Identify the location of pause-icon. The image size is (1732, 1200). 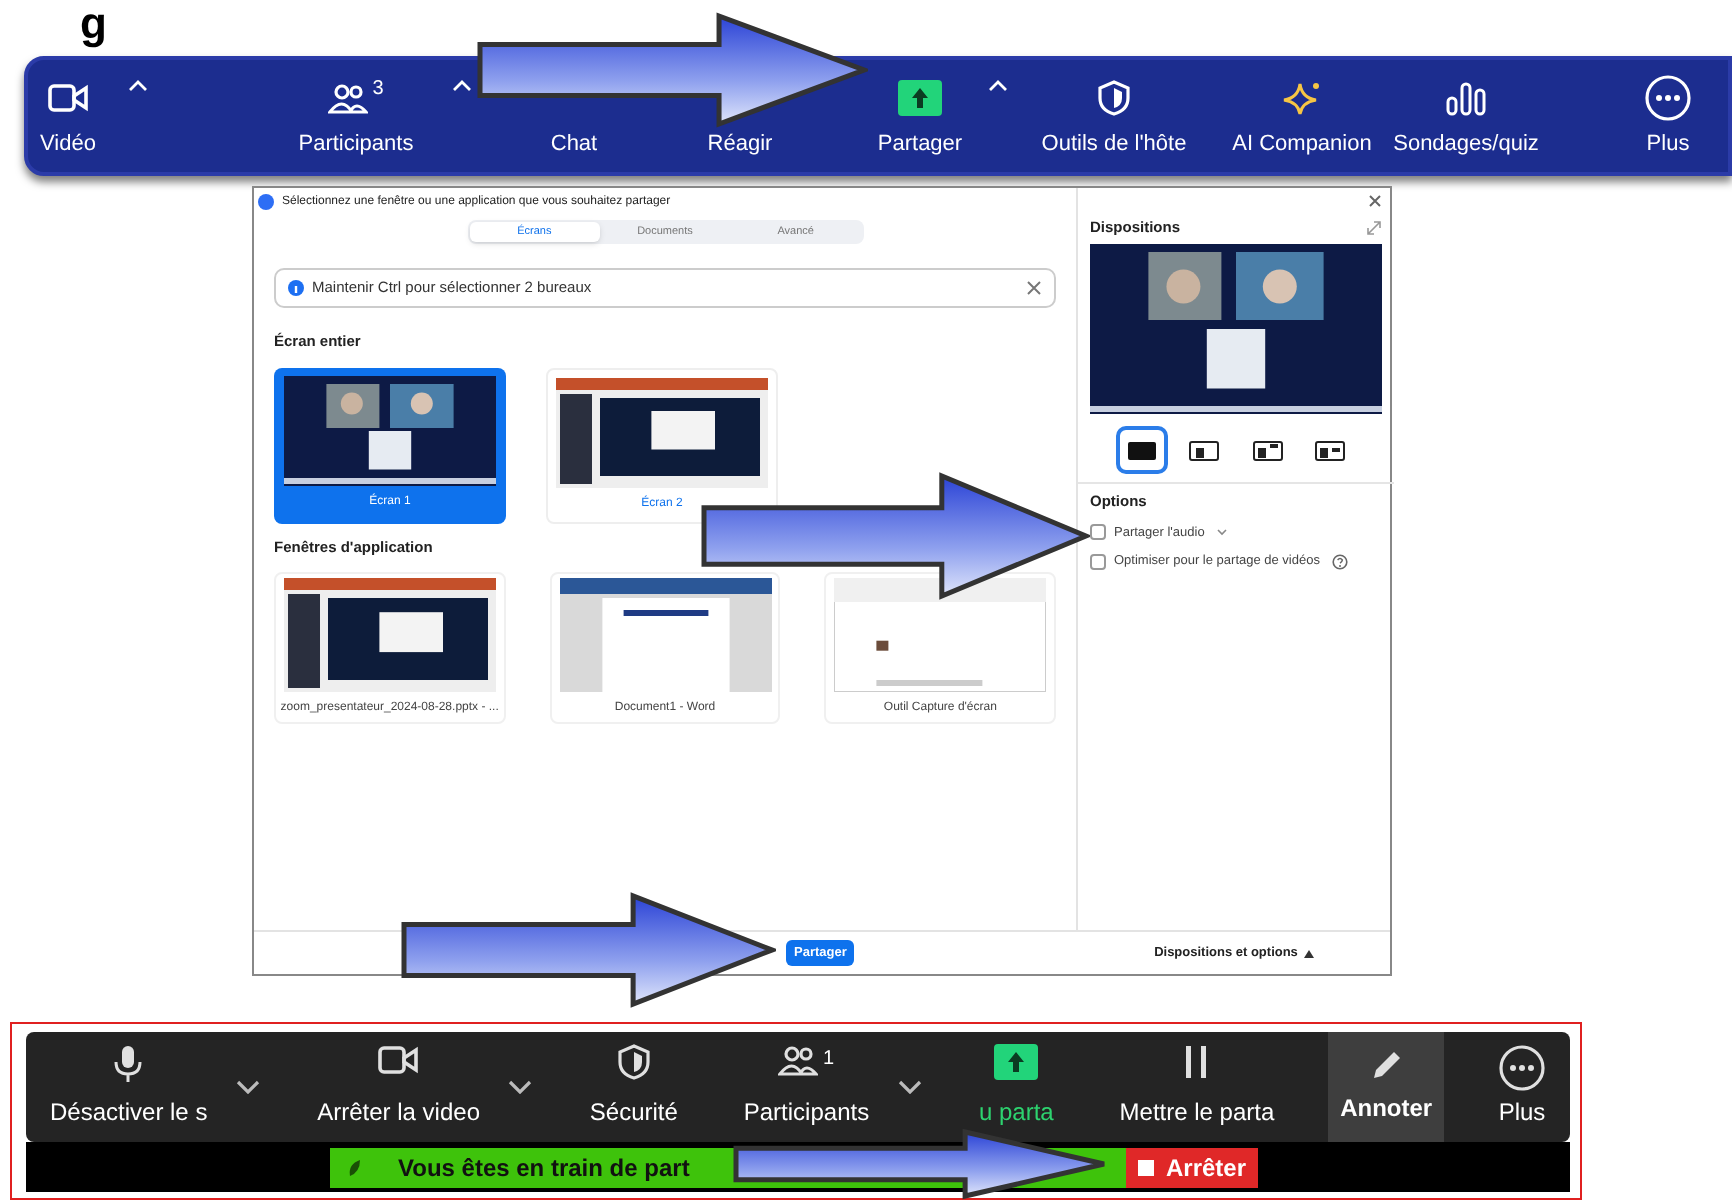
(1196, 1062).